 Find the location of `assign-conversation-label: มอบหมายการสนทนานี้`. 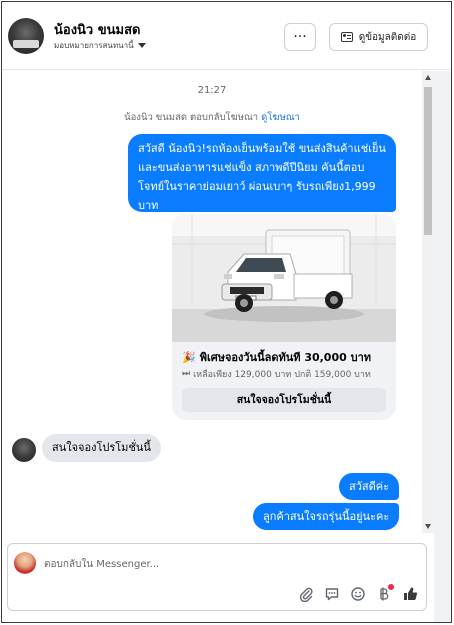

assign-conversation-label: มอบหมายการสนทนานี้ is located at coordinates (94, 45).